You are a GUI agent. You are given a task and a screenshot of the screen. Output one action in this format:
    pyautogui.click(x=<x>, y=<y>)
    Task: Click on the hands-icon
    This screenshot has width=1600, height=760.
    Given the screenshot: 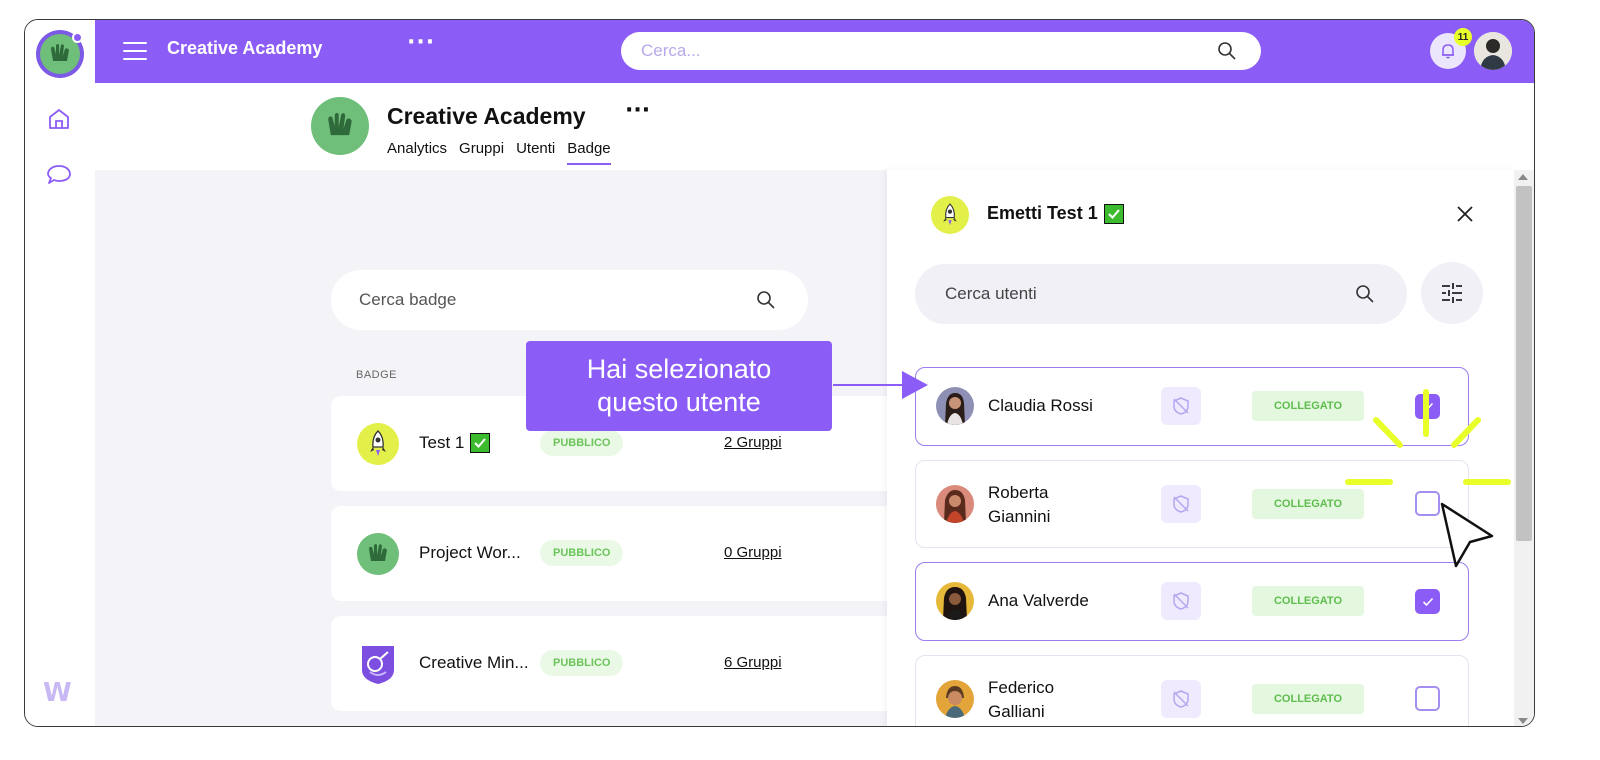 What is the action you would take?
    pyautogui.click(x=378, y=554)
    